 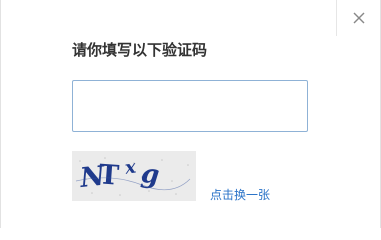 What do you see at coordinates (240, 195) in the screenshot?
I see `refresh-captcha-link: 点击换一张` at bounding box center [240, 195].